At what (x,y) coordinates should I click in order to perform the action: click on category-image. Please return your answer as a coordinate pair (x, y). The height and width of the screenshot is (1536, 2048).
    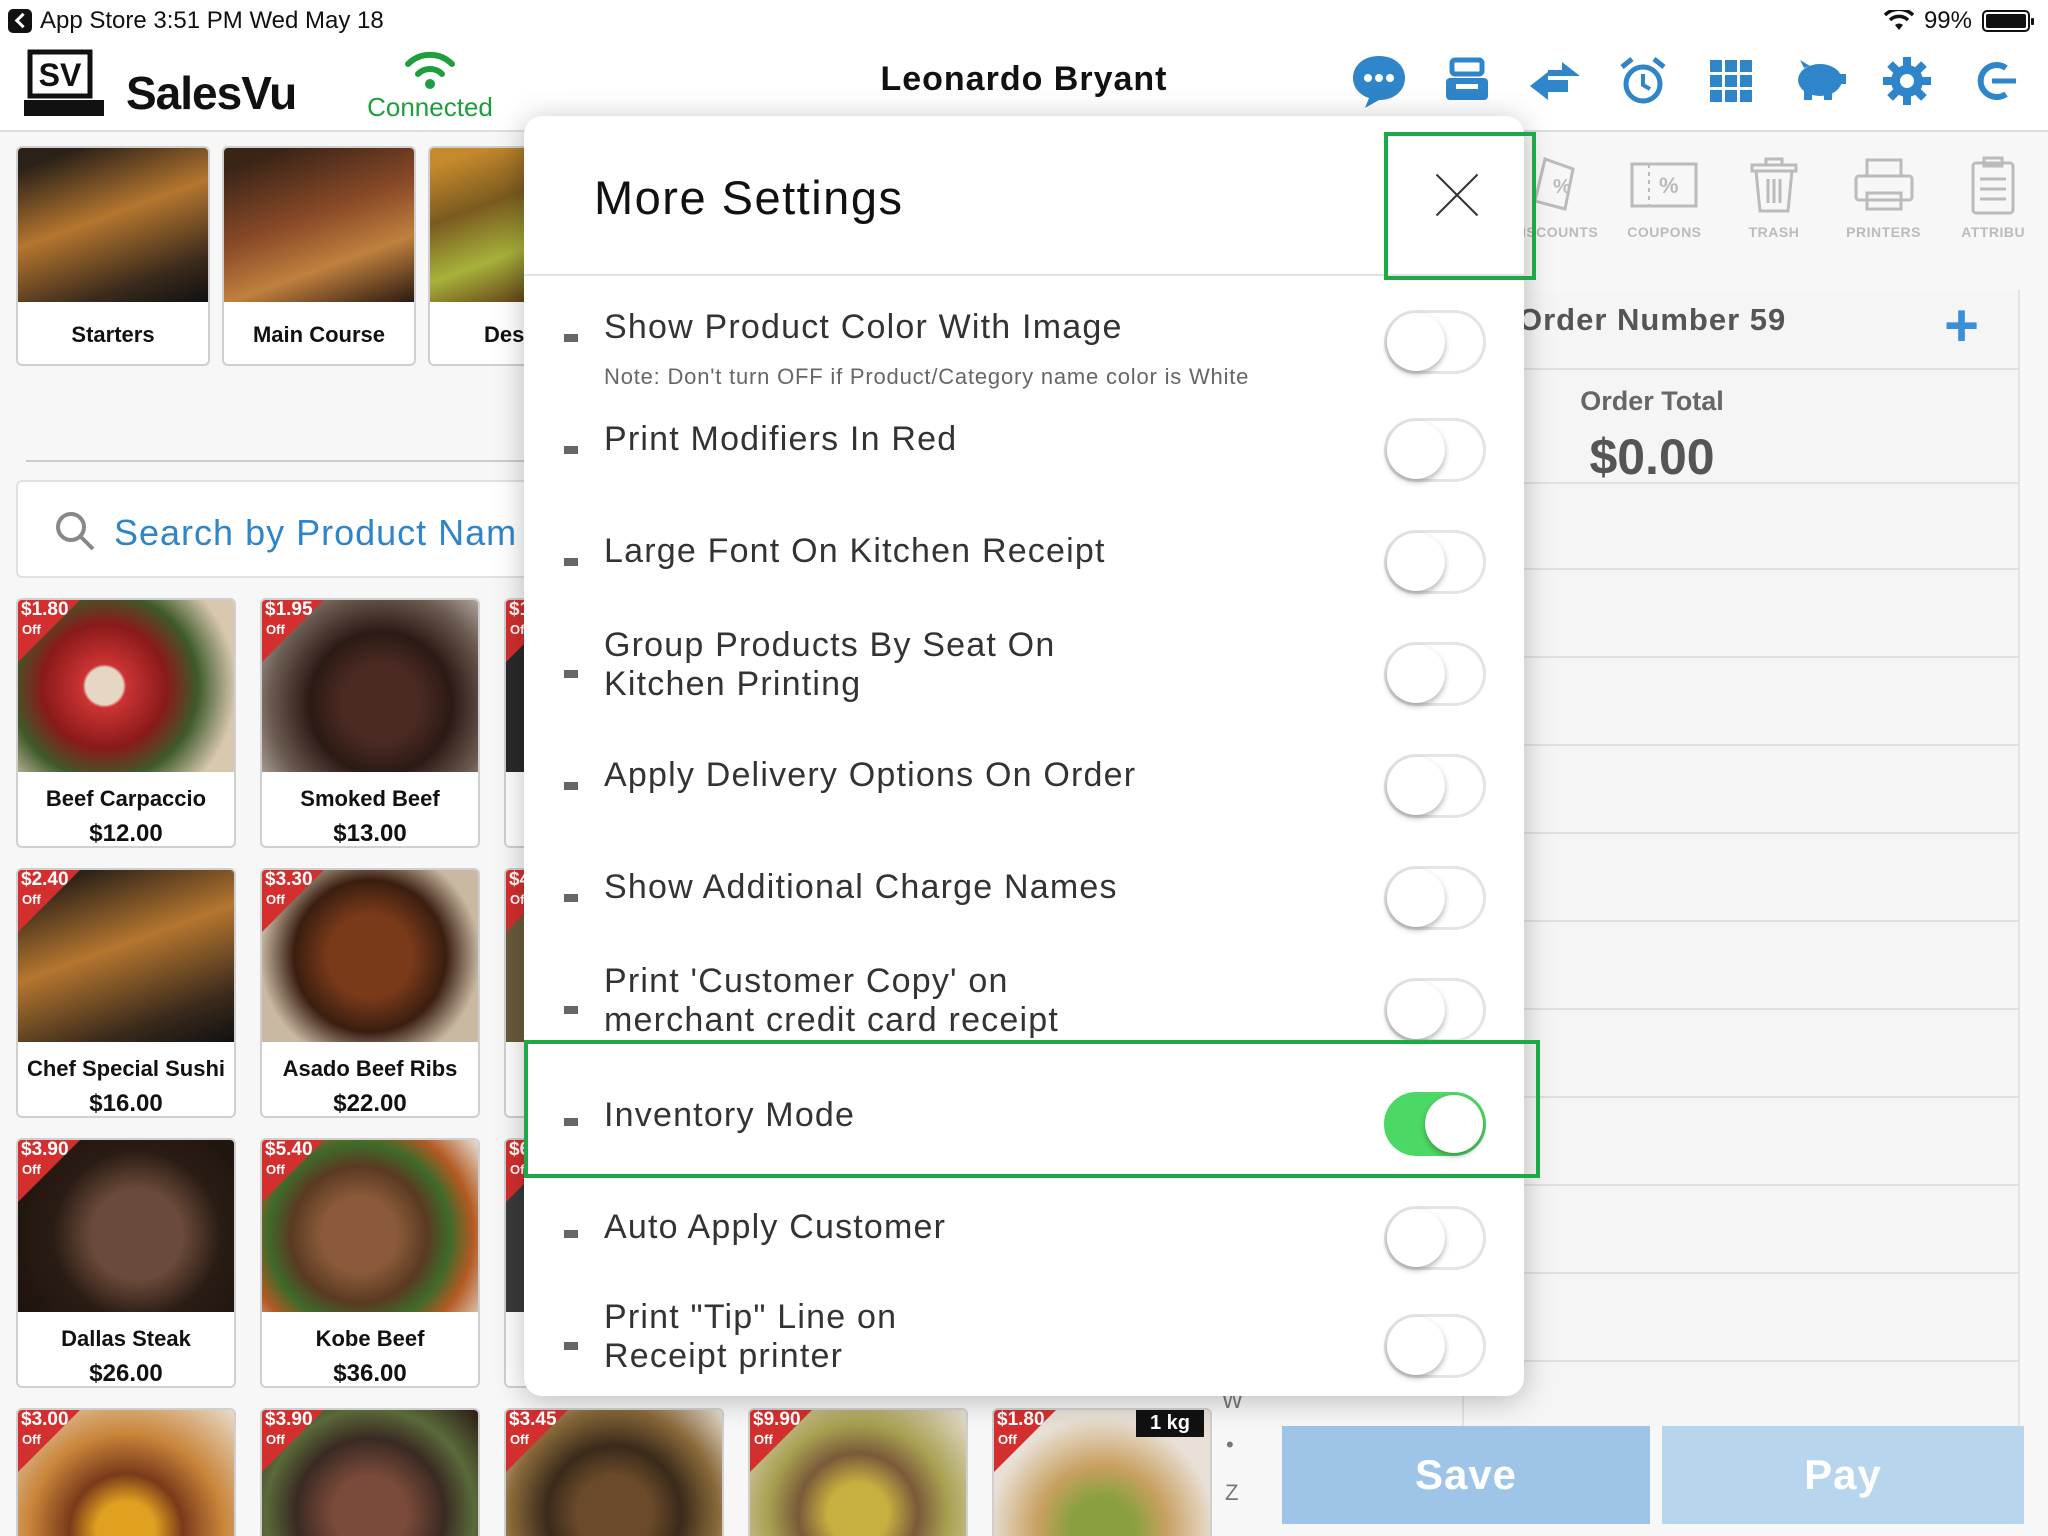
    Looking at the image, I should click on (113, 225).